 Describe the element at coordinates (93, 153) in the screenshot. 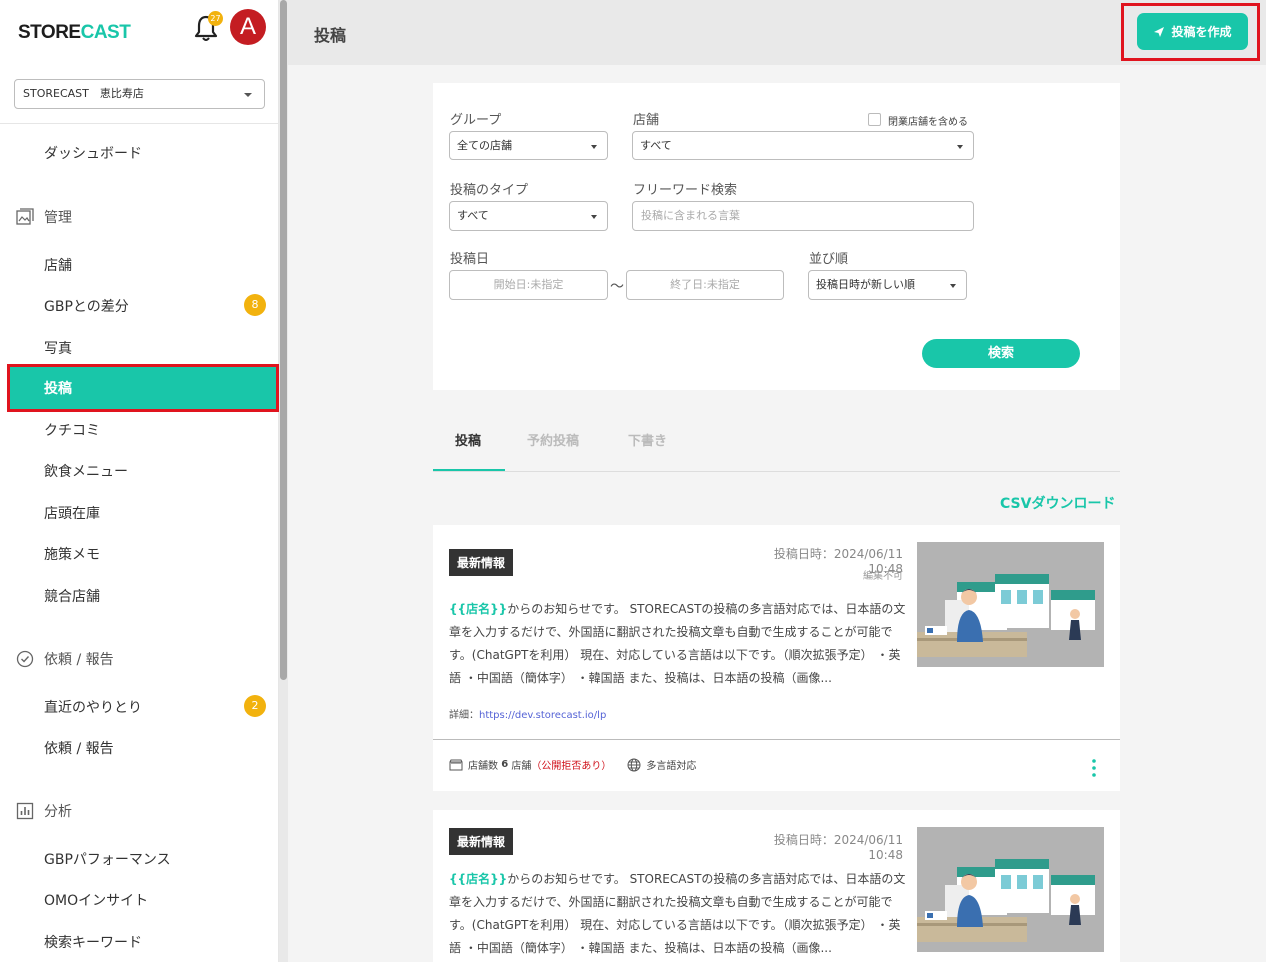

I see `sidebar-item-dashboard: ダッシュボード` at that location.